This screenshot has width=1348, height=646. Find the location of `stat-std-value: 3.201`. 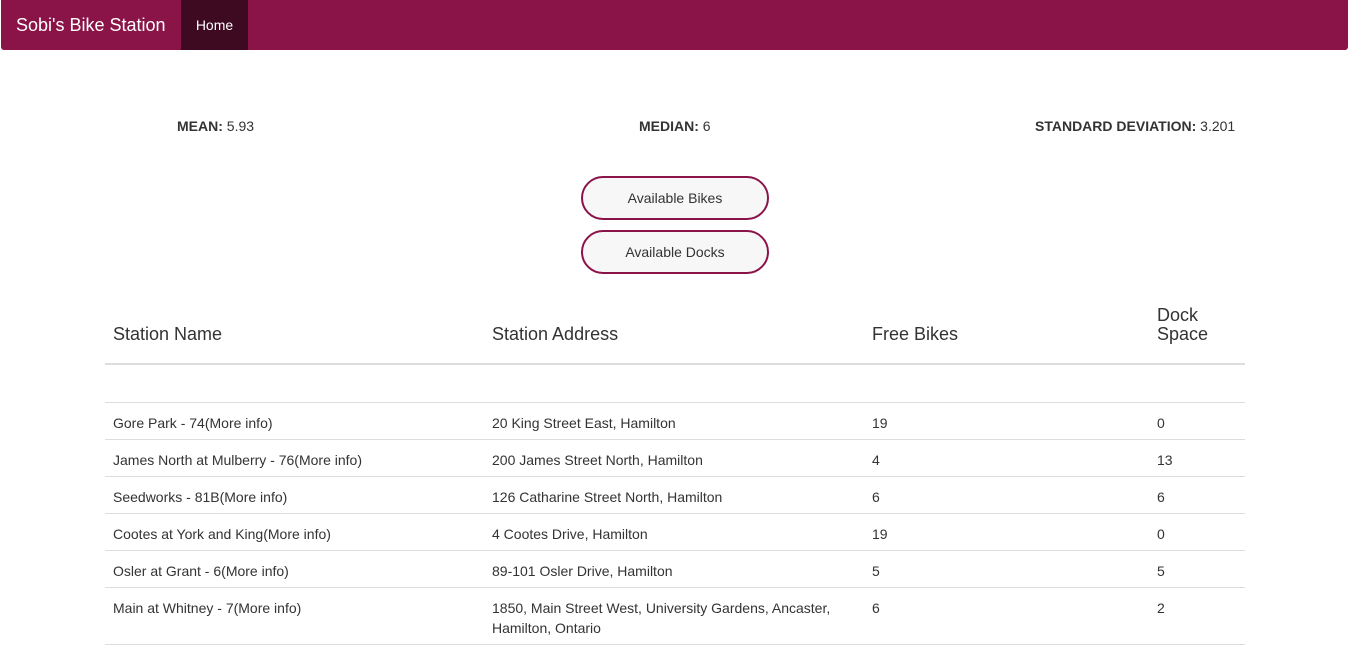

stat-std-value: 3.201 is located at coordinates (1218, 126).